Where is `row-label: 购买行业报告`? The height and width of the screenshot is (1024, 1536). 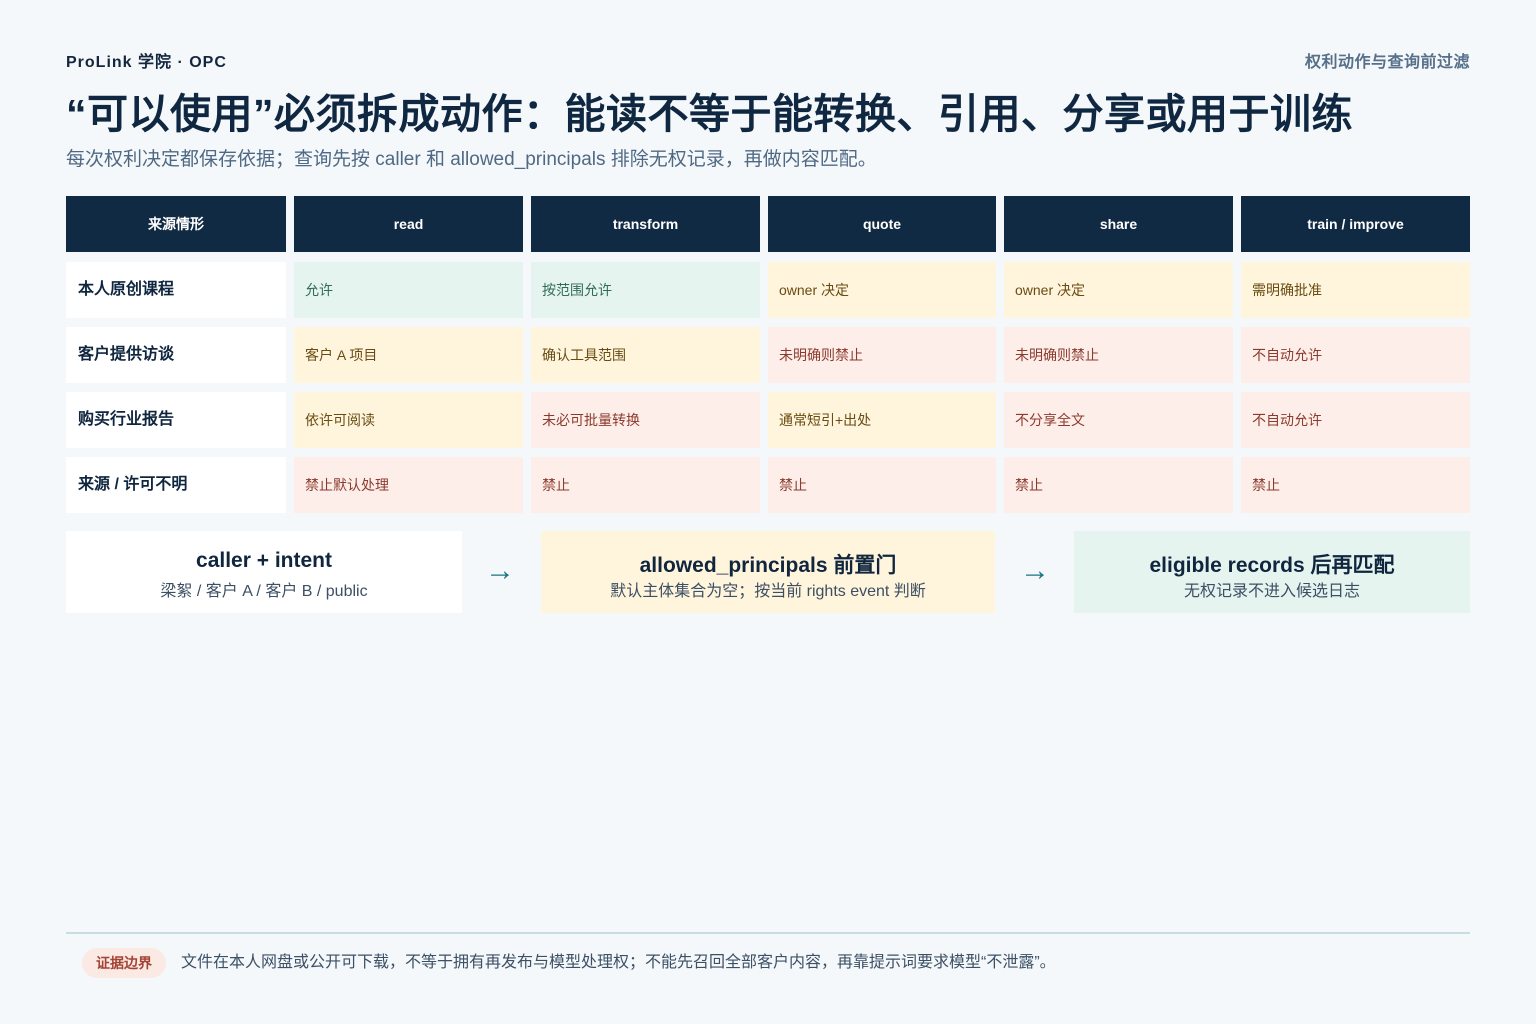 row-label: 购买行业报告 is located at coordinates (176, 420).